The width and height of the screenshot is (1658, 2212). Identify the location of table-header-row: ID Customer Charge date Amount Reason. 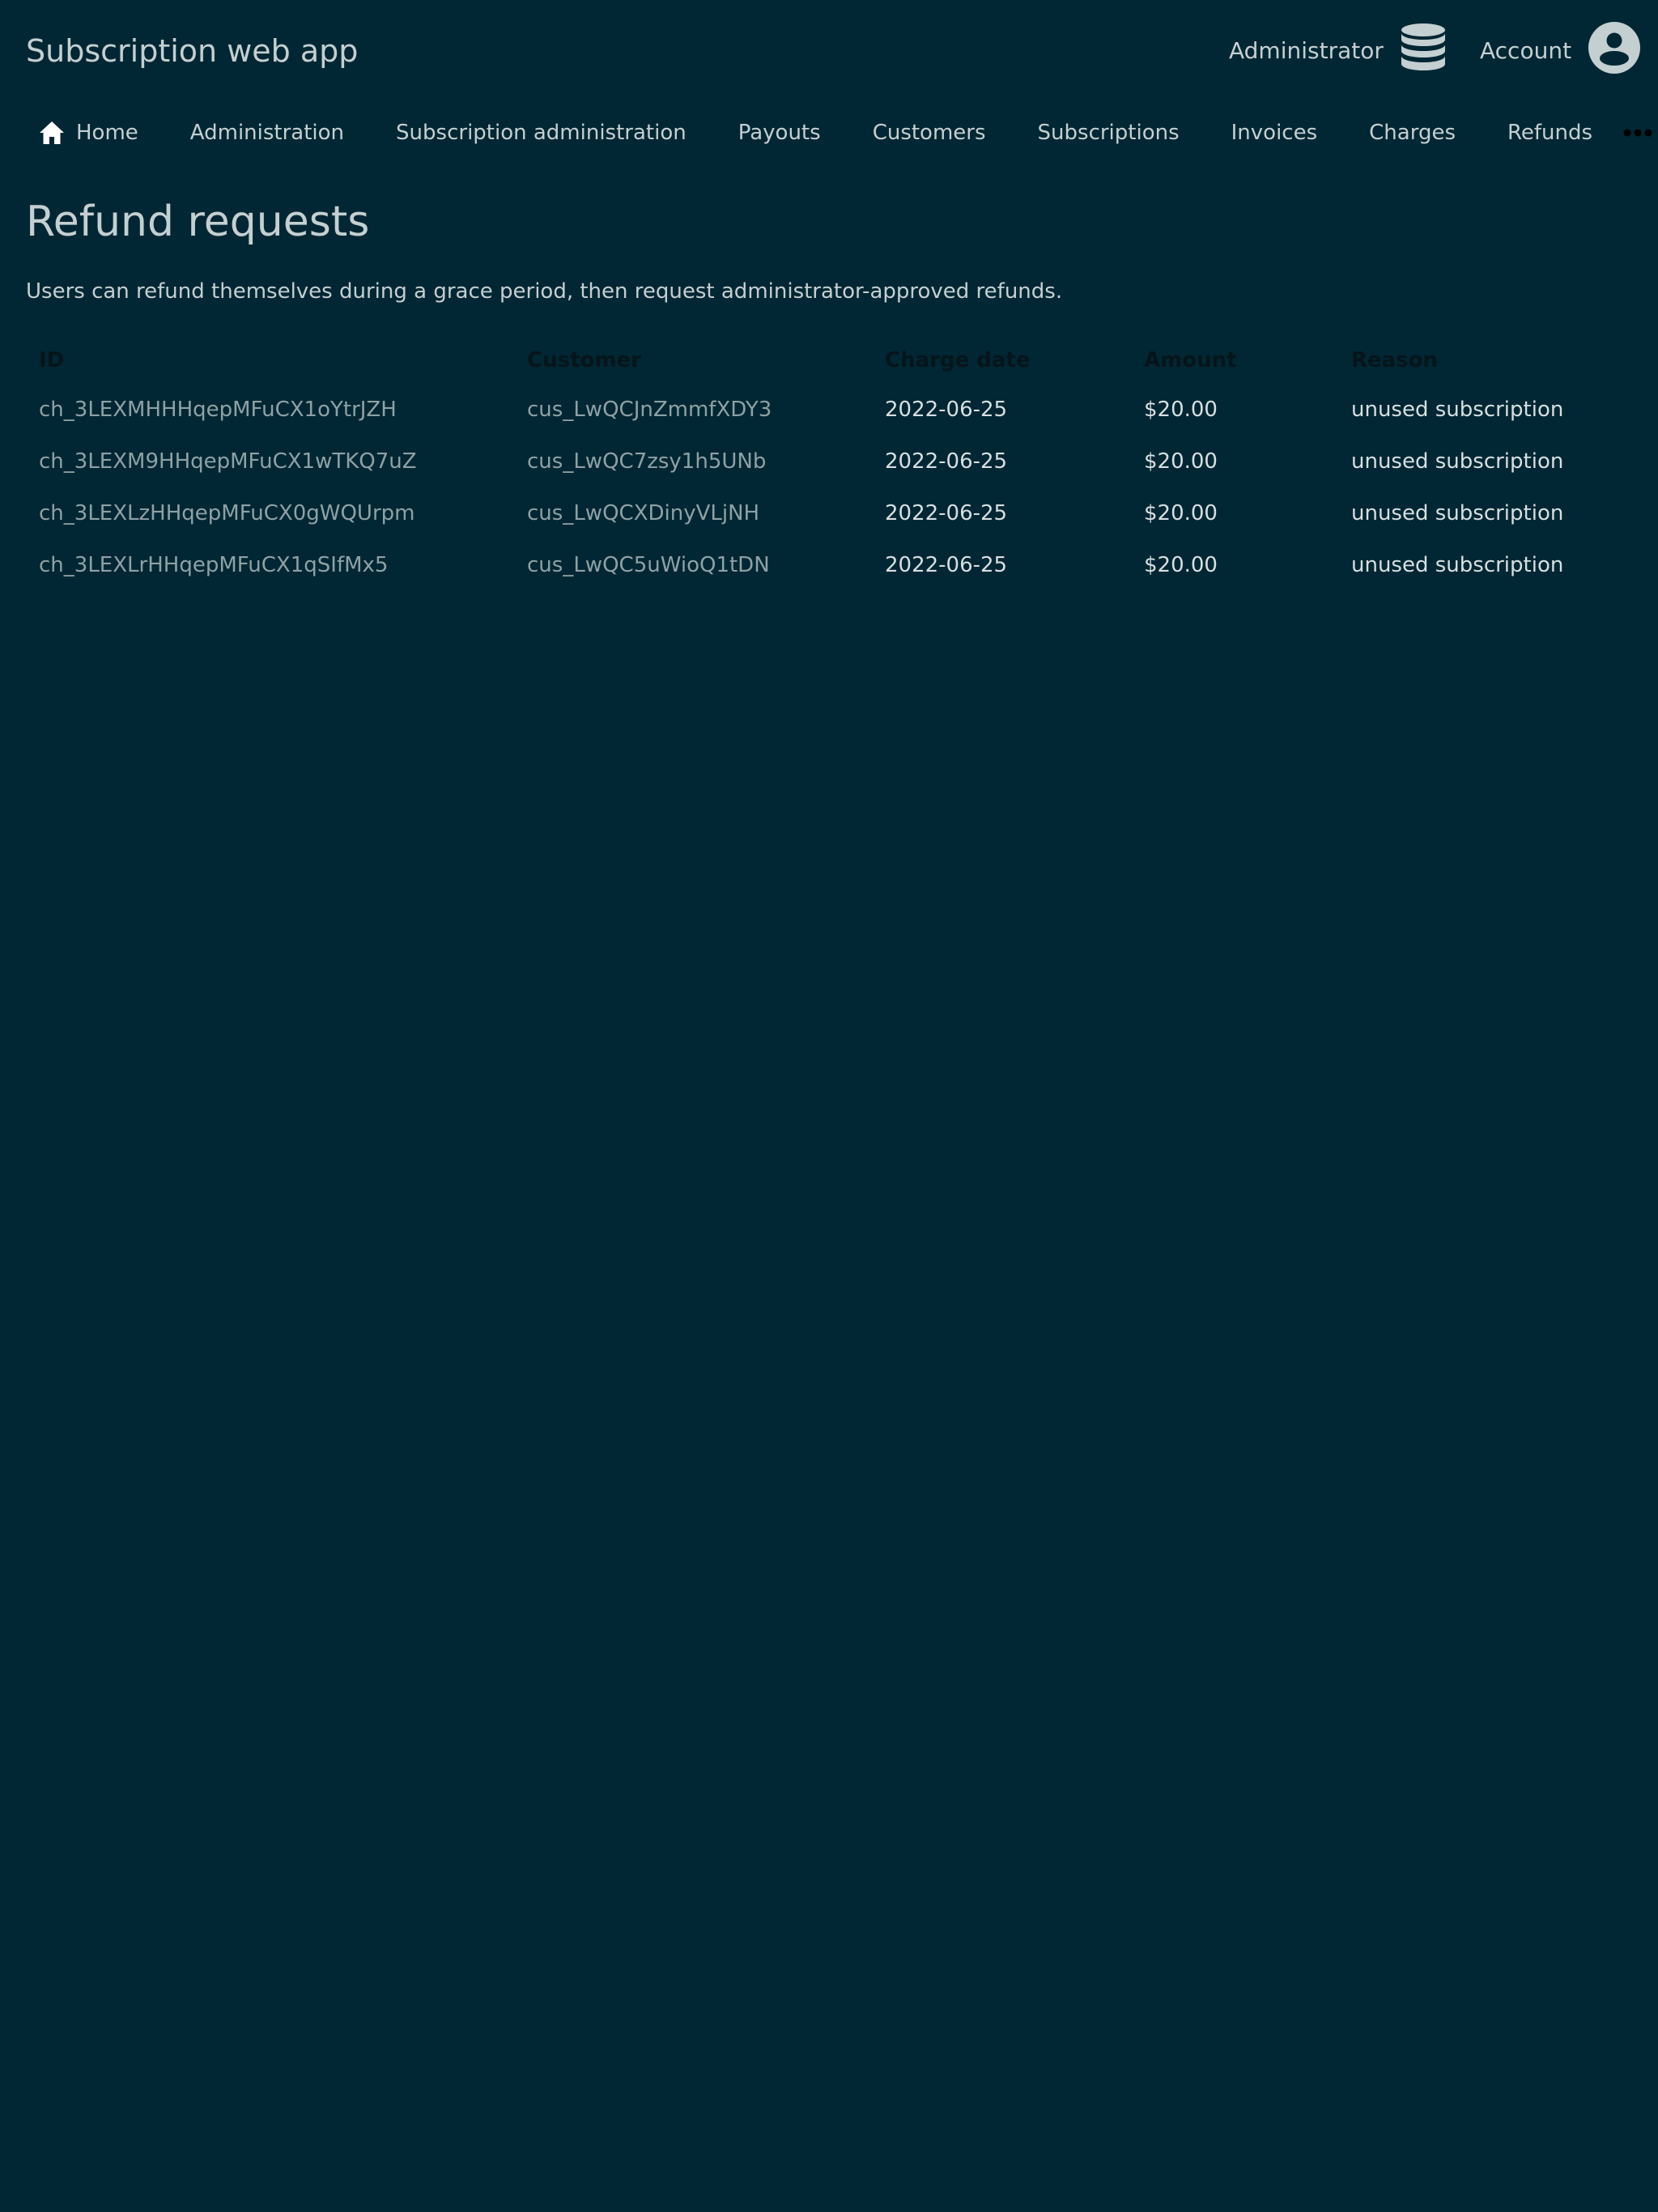
(808, 360).